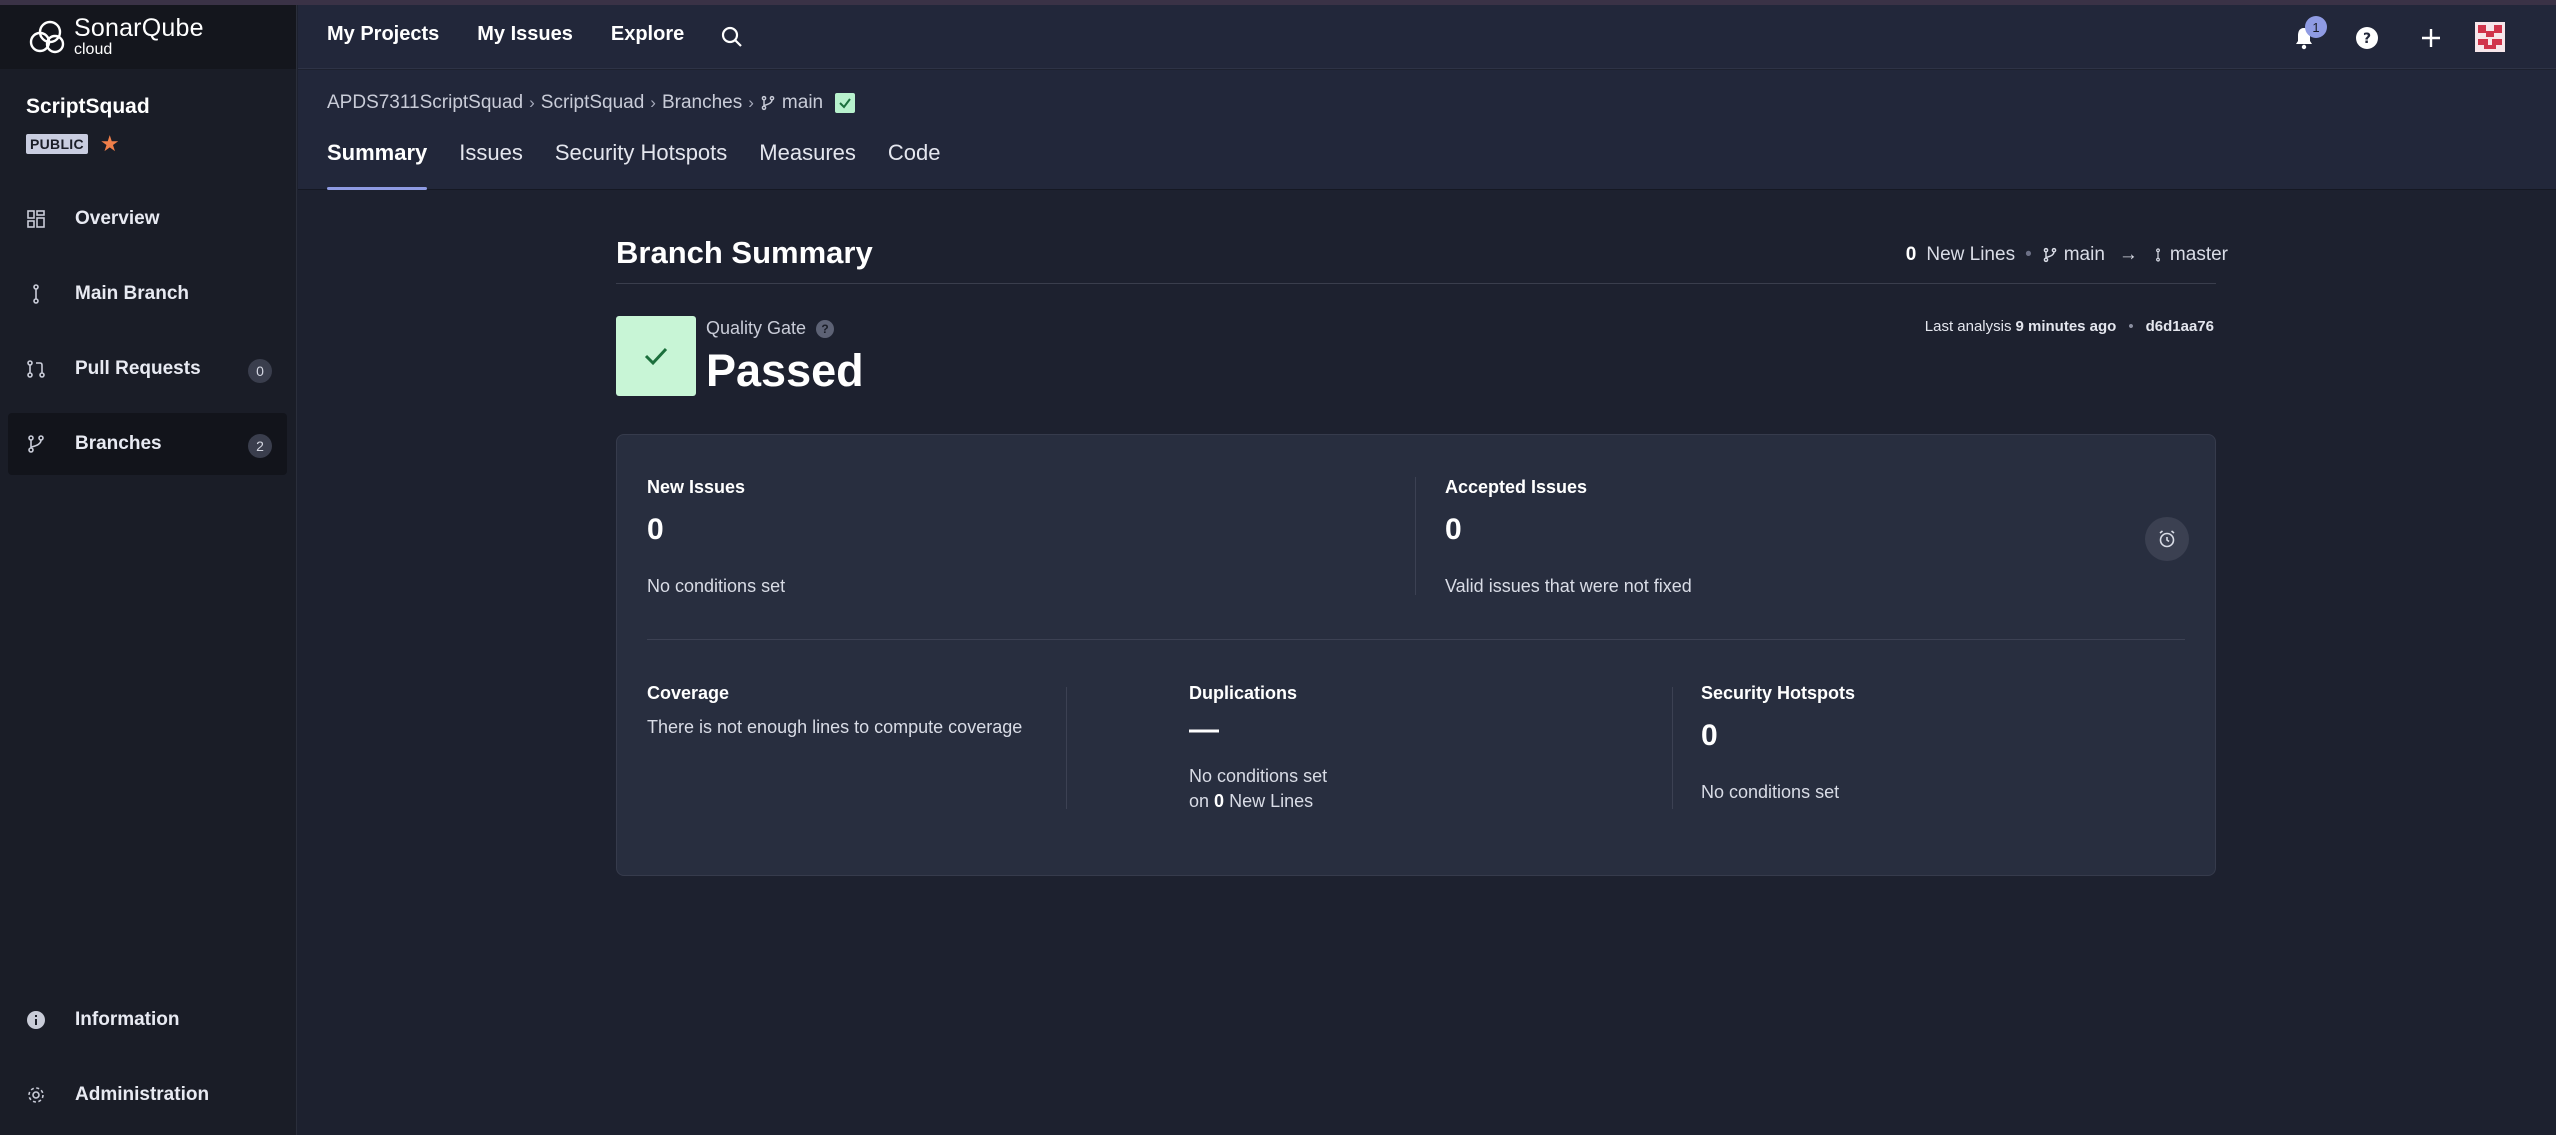 The image size is (2556, 1135). Describe the element at coordinates (2490, 37) in the screenshot. I see `avatar` at that location.